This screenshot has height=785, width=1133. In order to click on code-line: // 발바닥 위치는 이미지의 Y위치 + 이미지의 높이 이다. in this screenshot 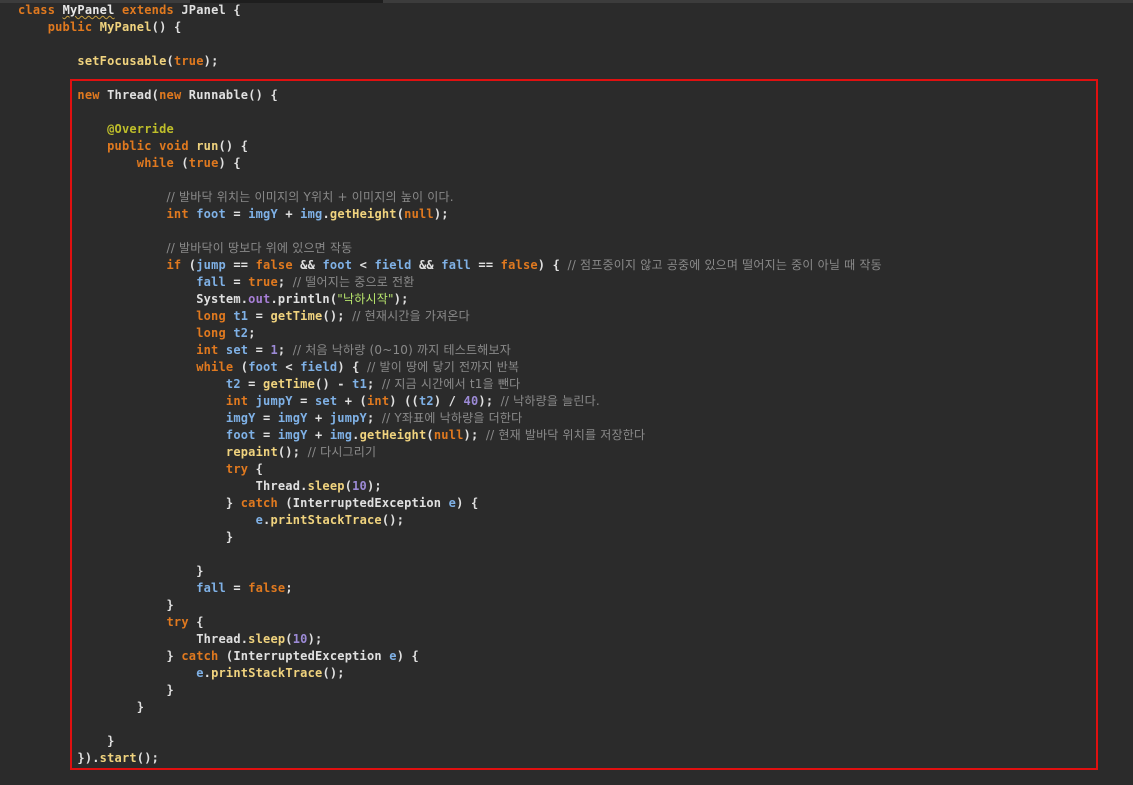, I will do `click(236, 197)`.